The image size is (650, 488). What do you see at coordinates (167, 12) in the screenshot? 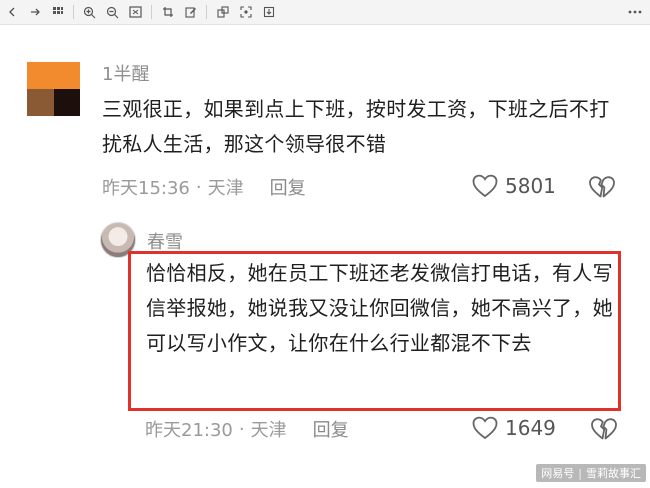
I see `crop-icon` at bounding box center [167, 12].